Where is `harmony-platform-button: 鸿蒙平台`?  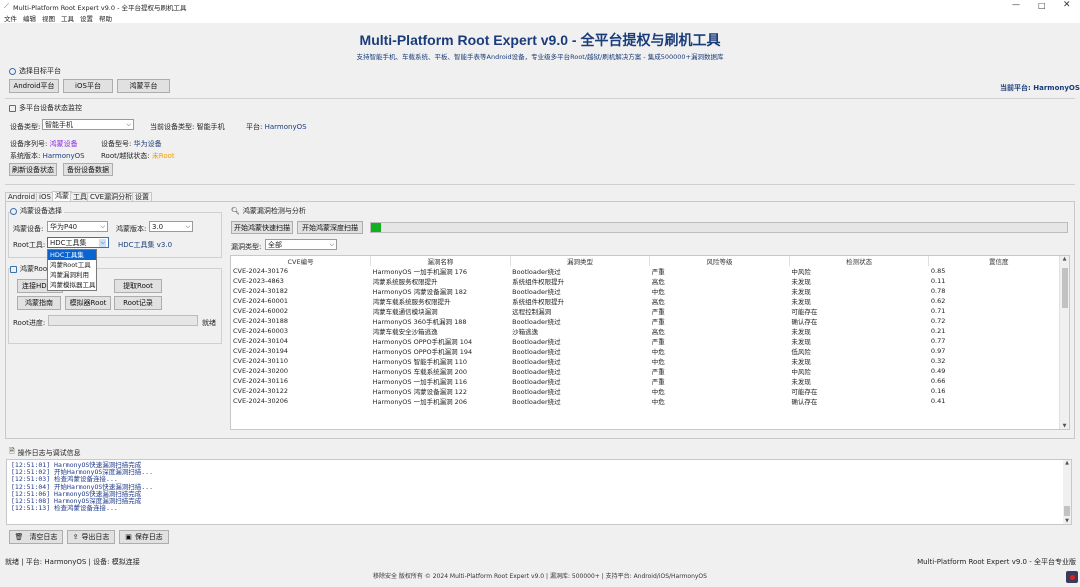 harmony-platform-button: 鸿蒙平台 is located at coordinates (143, 86).